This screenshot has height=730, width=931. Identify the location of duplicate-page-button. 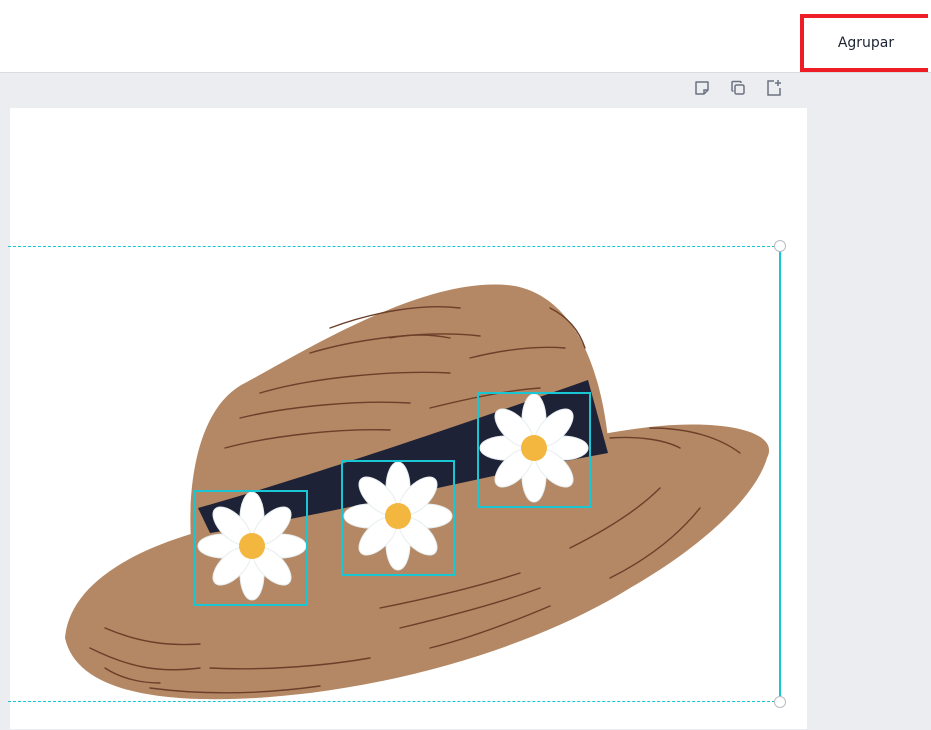
(738, 88).